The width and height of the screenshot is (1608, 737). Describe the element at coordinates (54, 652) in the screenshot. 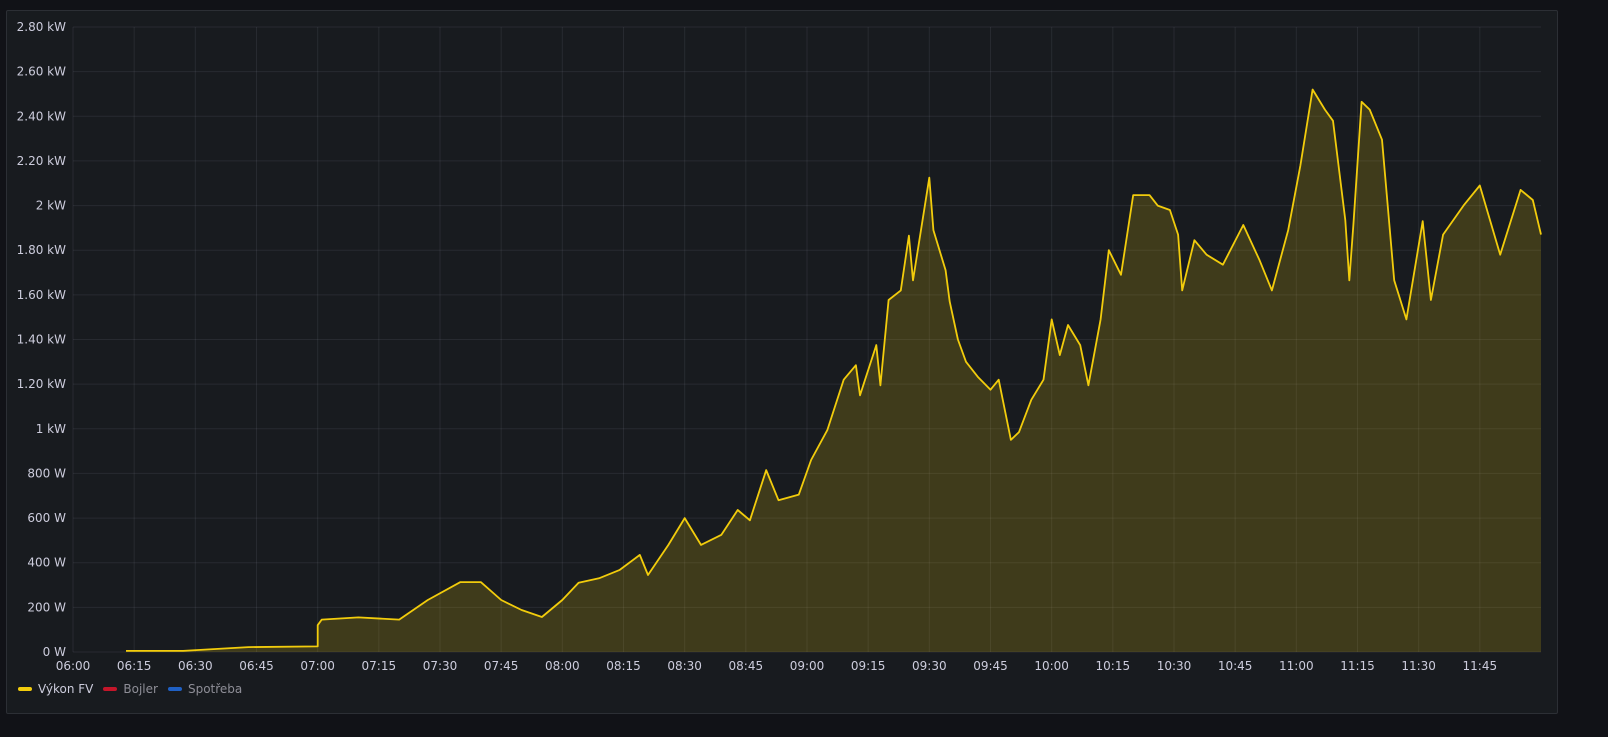

I see `y-tick-label: 0 W` at that location.